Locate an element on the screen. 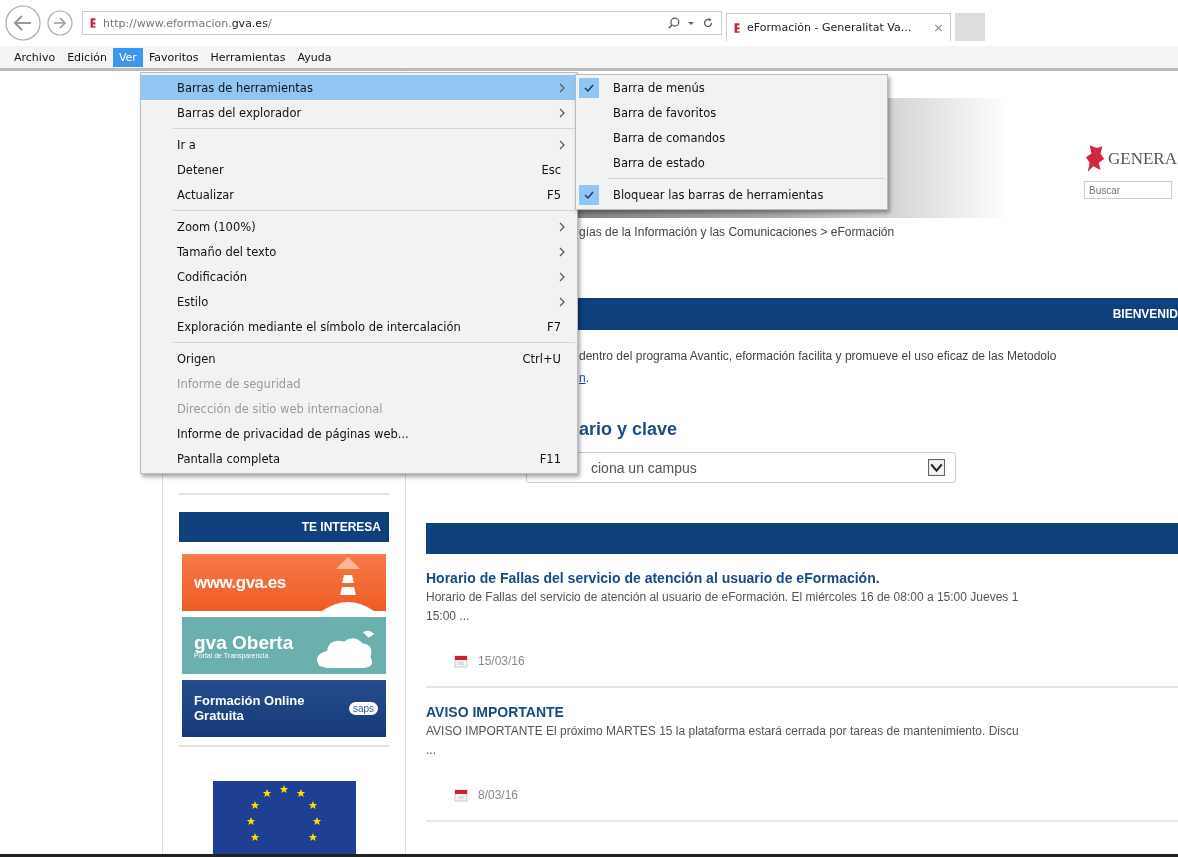  shortcut-text: F7 is located at coordinates (554, 326).